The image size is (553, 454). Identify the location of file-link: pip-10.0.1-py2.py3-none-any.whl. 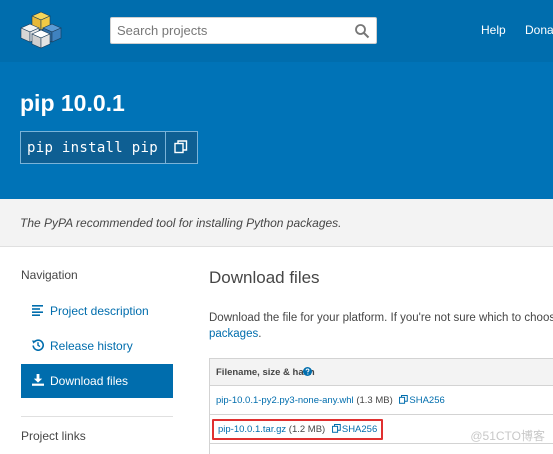
(285, 400).